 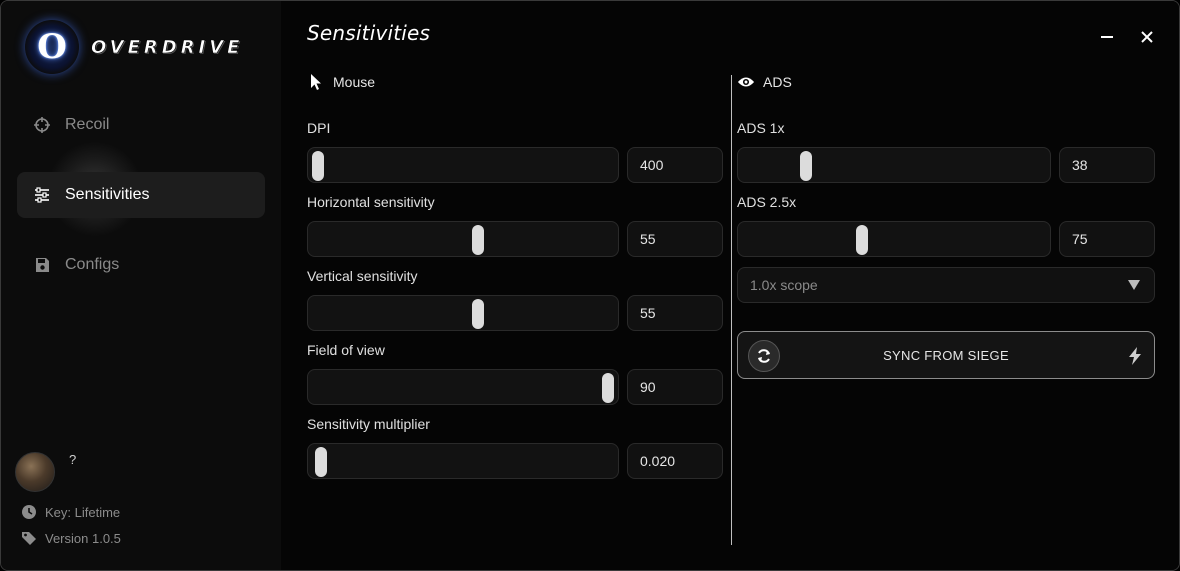 I want to click on user-name: ?, so click(x=73, y=459).